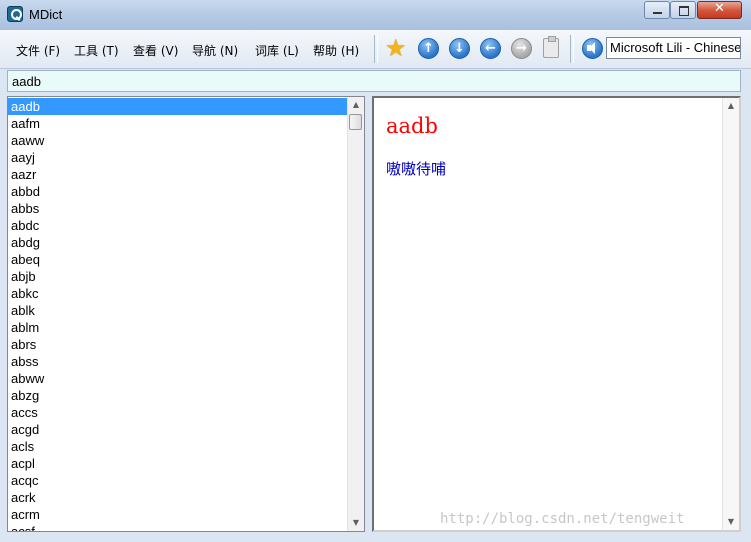 The image size is (751, 542). What do you see at coordinates (46, 14) in the screenshot?
I see `window-title: MDict` at bounding box center [46, 14].